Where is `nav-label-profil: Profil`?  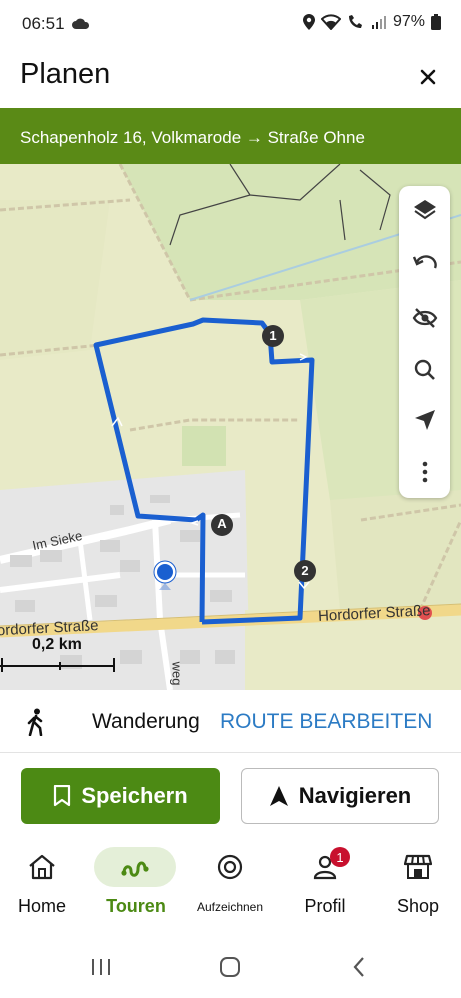 nav-label-profil: Profil is located at coordinates (325, 906).